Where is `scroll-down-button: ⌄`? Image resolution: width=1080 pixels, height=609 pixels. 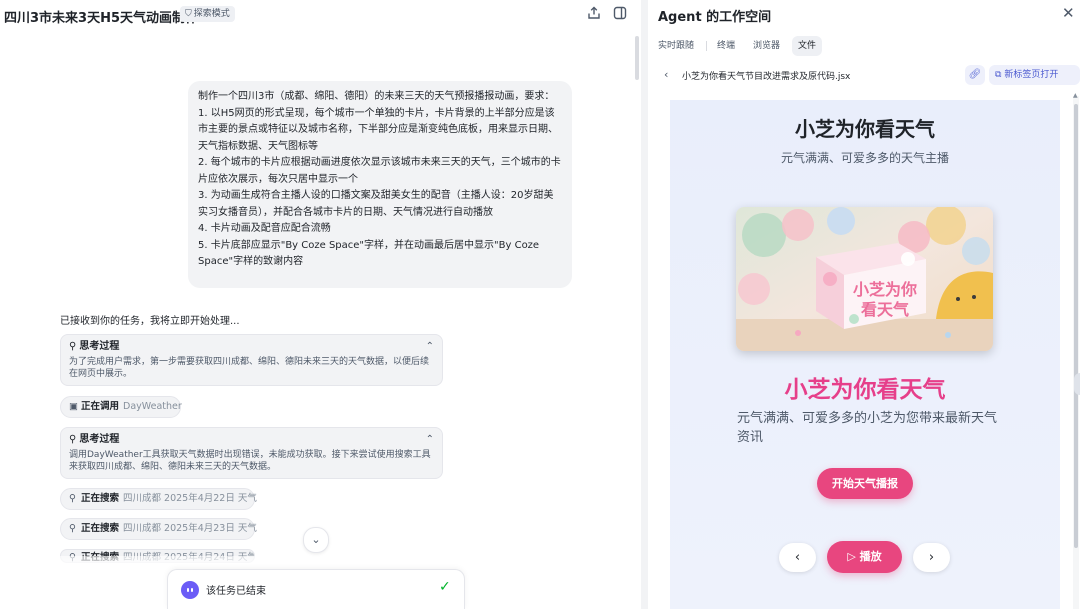 scroll-down-button: ⌄ is located at coordinates (316, 540).